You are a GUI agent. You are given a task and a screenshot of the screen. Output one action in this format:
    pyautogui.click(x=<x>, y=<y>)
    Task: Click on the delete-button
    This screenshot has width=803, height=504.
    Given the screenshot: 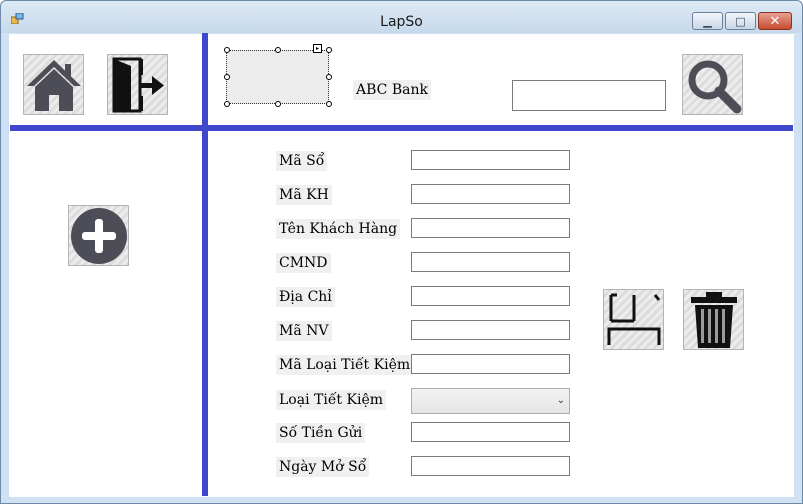 What is the action you would take?
    pyautogui.click(x=713, y=319)
    